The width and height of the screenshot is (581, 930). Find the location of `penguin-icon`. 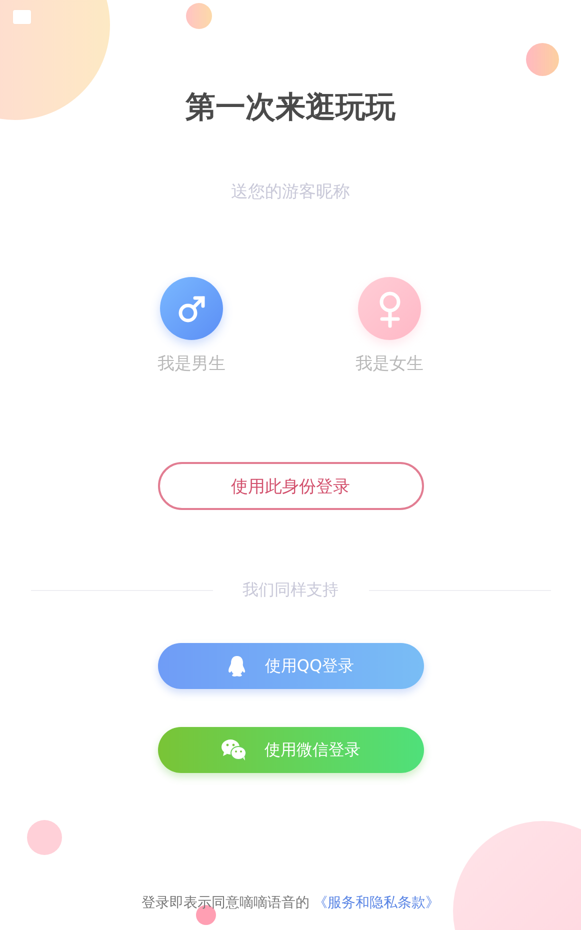

penguin-icon is located at coordinates (236, 666).